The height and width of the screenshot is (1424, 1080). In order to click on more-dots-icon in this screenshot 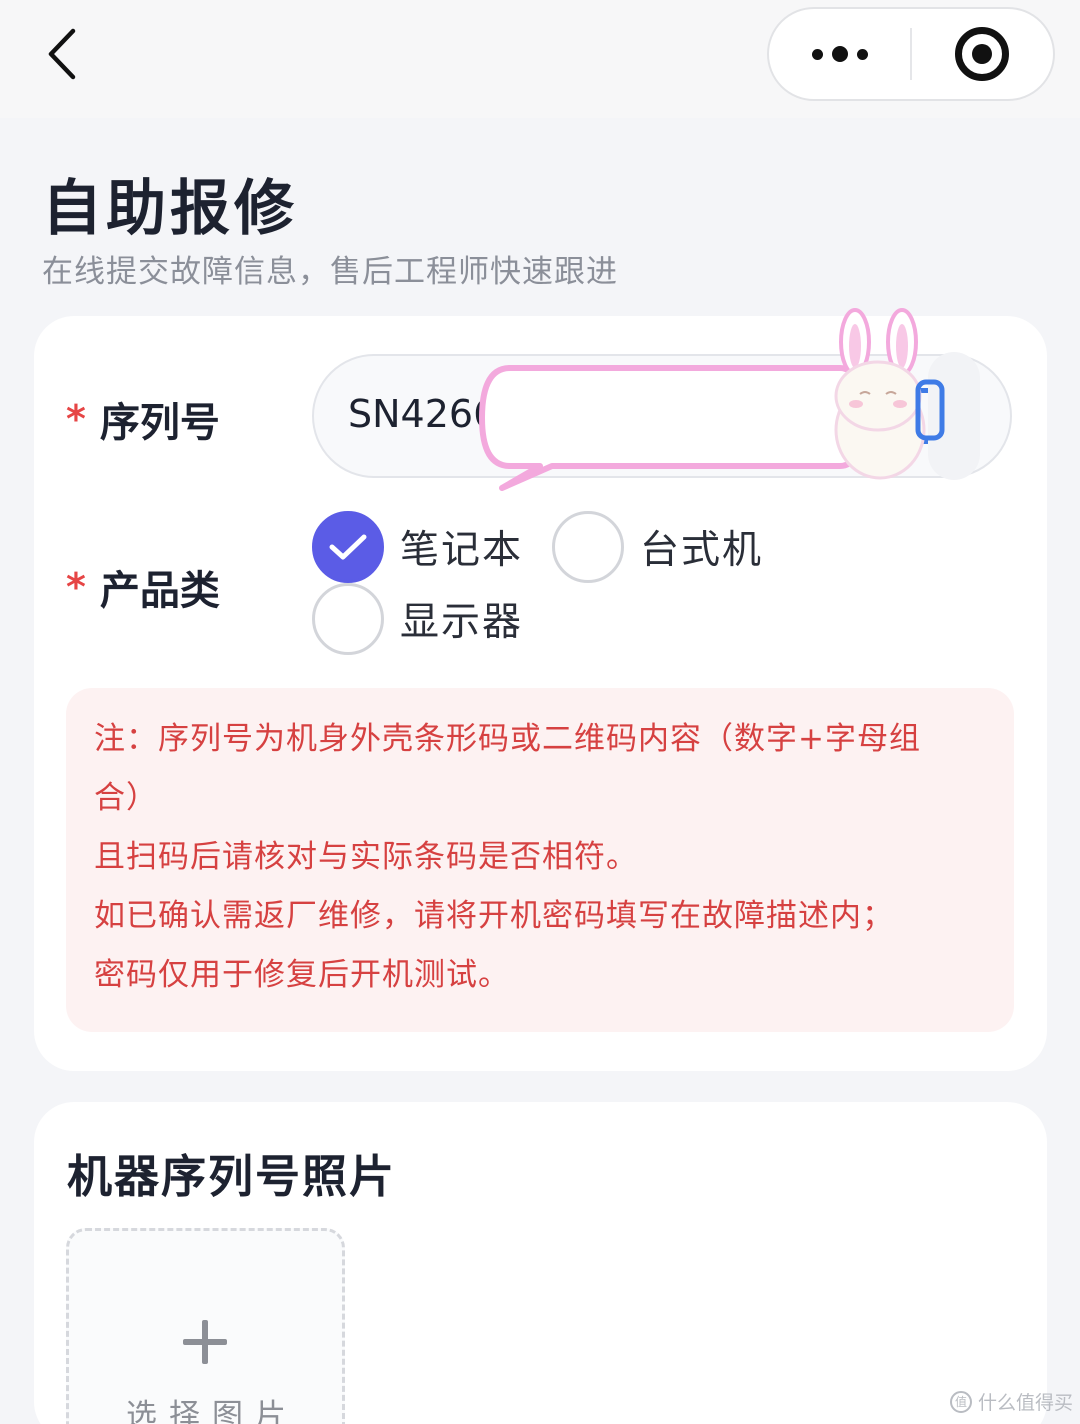, I will do `click(839, 54)`.